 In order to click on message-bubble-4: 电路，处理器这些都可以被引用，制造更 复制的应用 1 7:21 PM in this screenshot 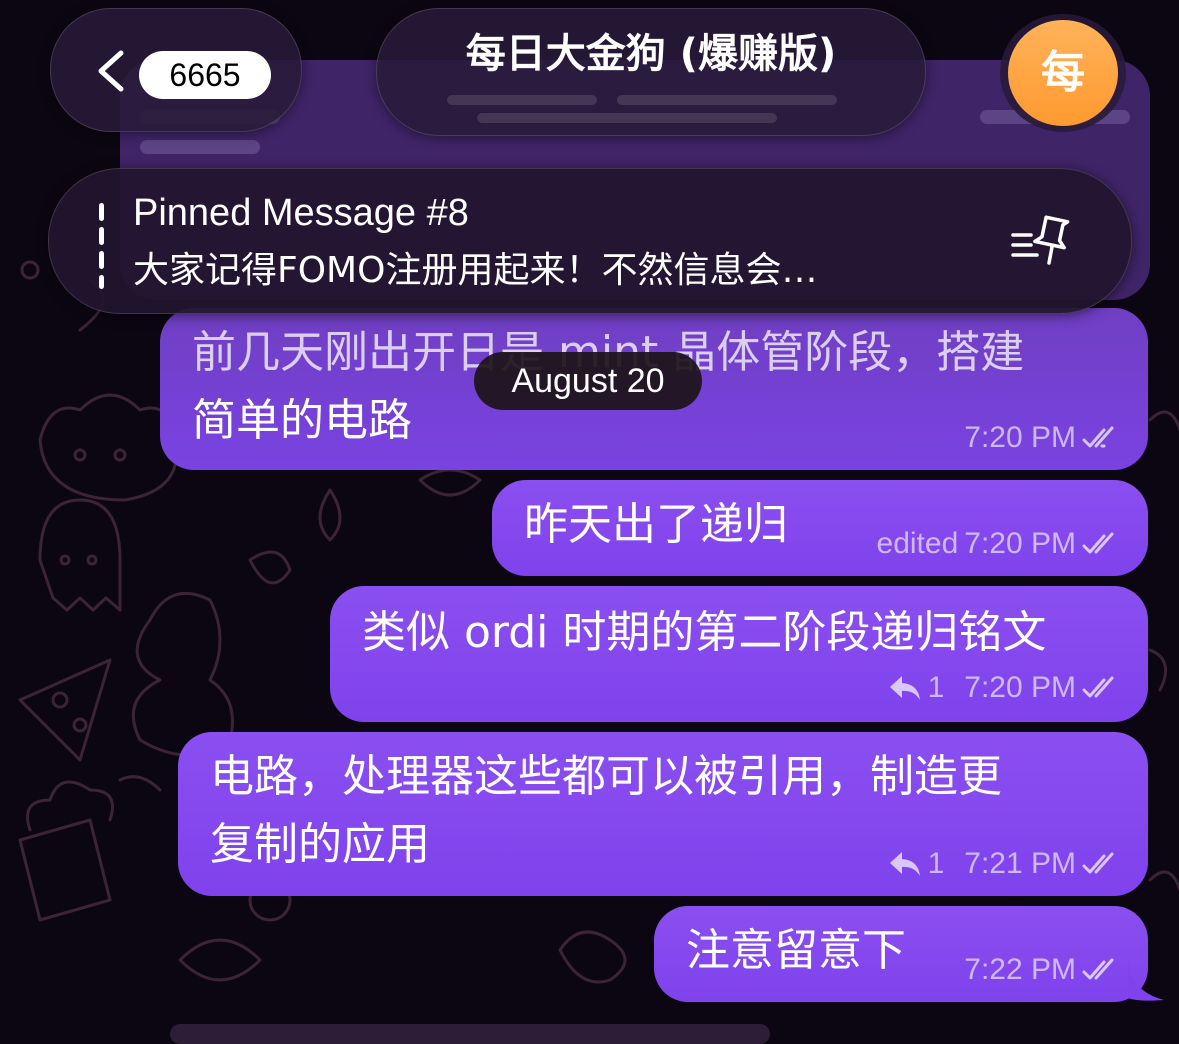, I will do `click(663, 814)`.